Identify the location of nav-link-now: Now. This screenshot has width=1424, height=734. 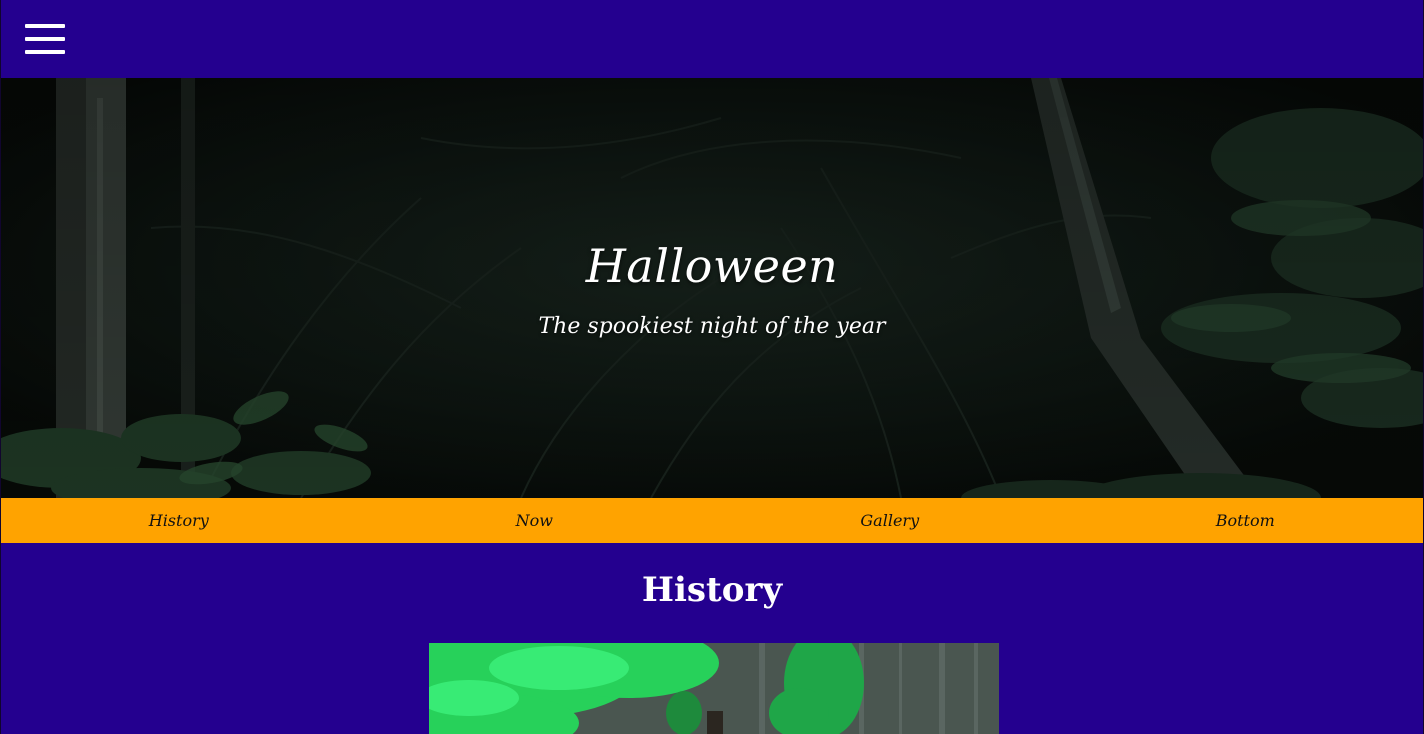
(535, 520).